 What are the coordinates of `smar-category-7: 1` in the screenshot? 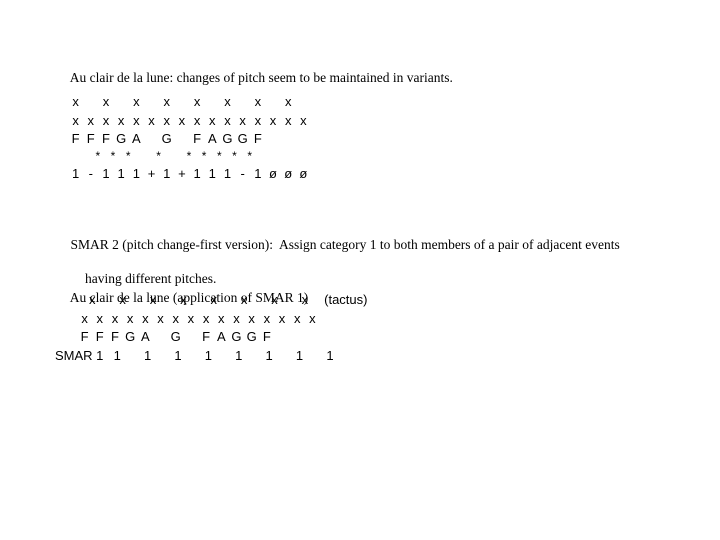 It's located at (330, 355).